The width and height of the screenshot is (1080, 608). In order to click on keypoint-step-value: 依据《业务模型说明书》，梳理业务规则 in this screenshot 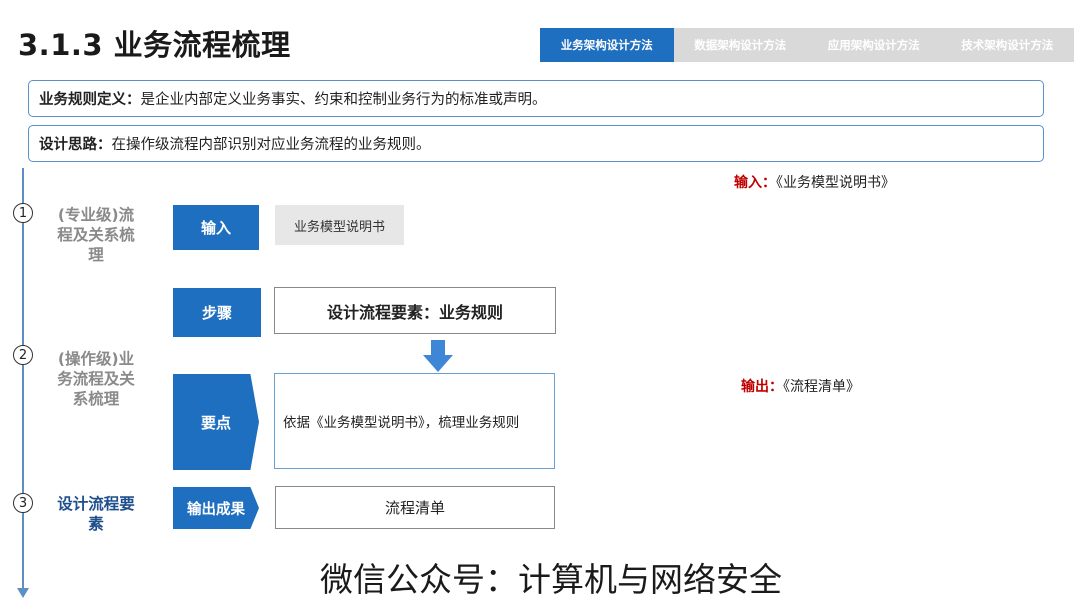, I will do `click(414, 421)`.